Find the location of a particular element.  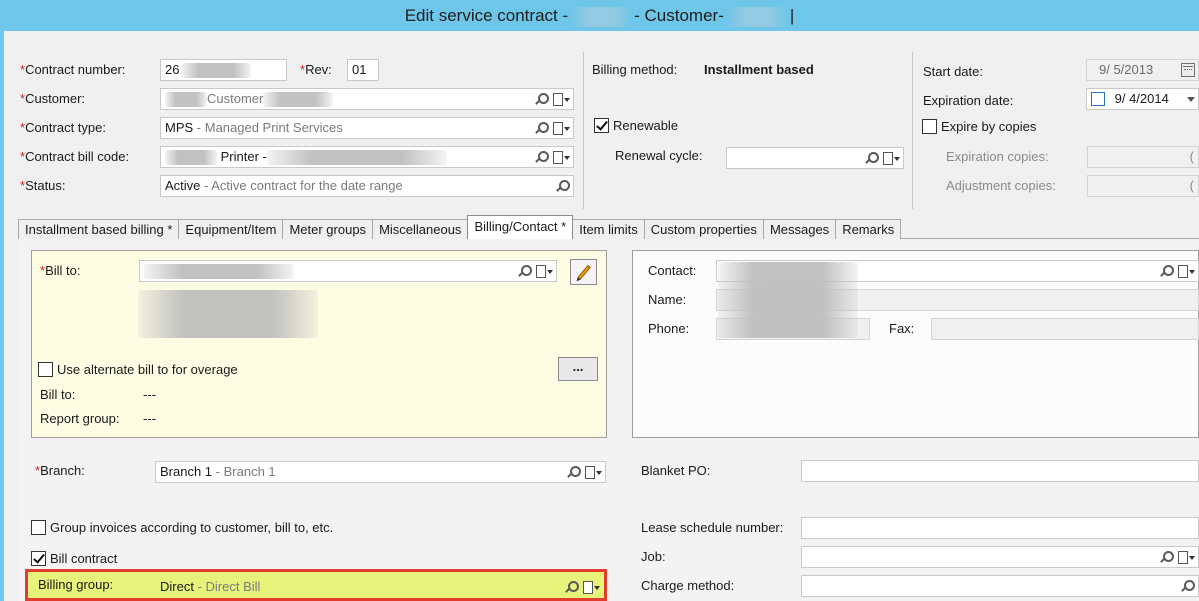

bill-contract-checkbox is located at coordinates (38, 558).